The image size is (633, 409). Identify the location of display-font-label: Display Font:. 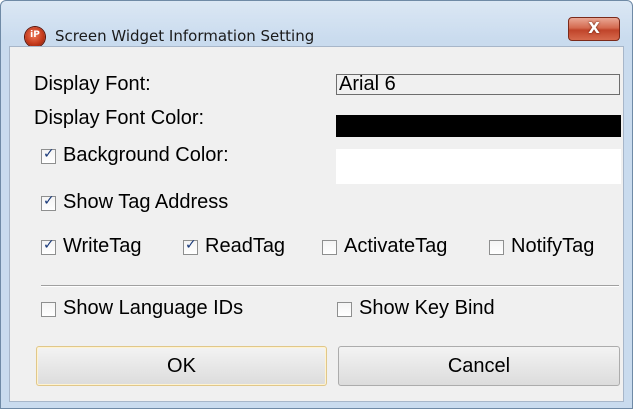
(92, 84).